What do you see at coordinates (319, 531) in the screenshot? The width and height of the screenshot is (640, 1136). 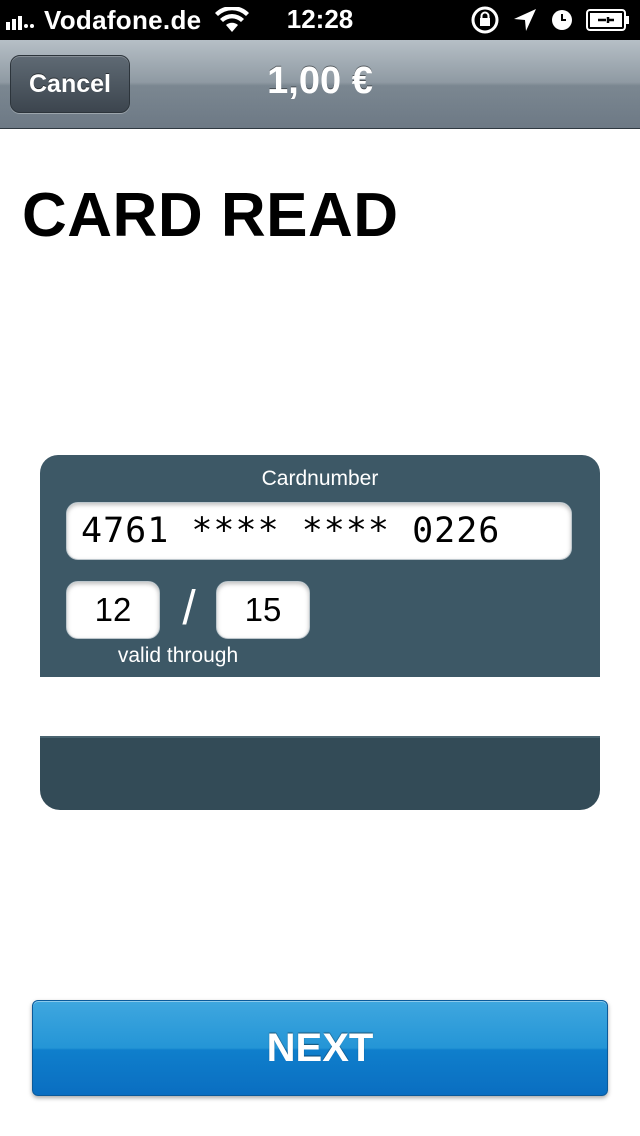 I see `cardnumber-field: 4761 **** **** 0226` at bounding box center [319, 531].